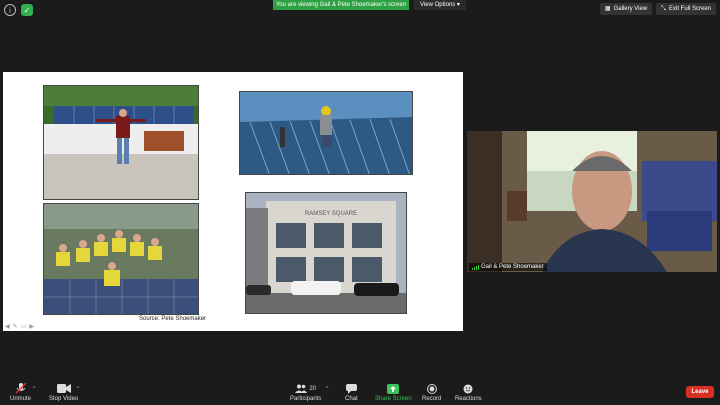 The height and width of the screenshot is (405, 720). I want to click on participant-name-label: Gail & Pete Shoemaker, so click(508, 267).